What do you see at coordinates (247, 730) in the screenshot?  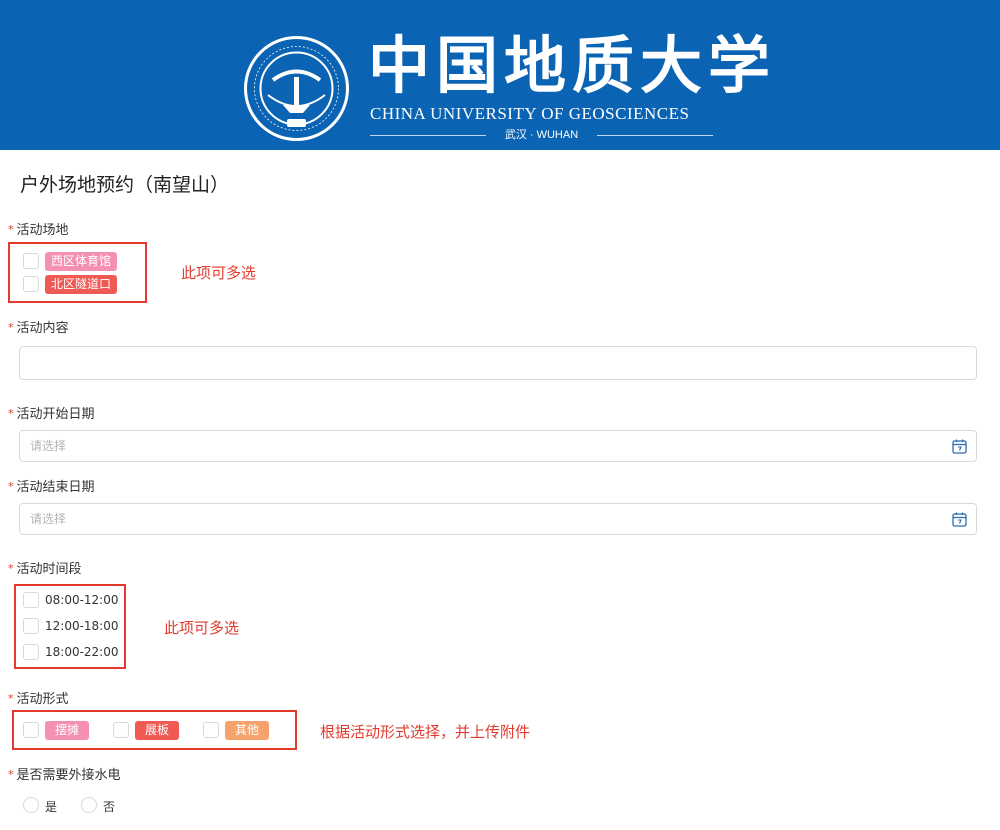 I see `format-option-other: 其他` at bounding box center [247, 730].